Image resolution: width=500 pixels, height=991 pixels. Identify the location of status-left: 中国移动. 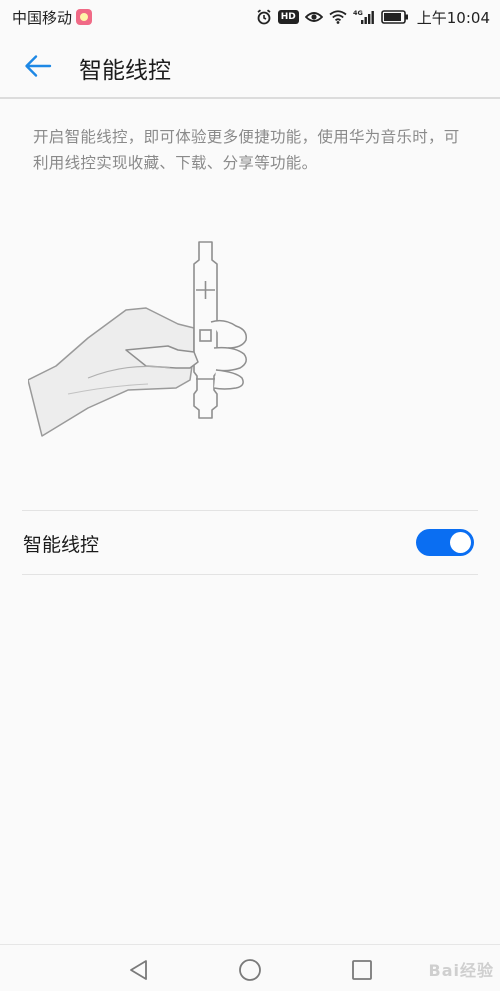
(46, 17).